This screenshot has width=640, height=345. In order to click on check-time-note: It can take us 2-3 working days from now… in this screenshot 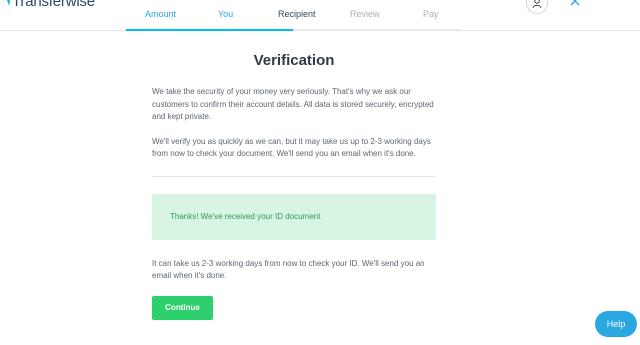, I will do `click(288, 269)`.